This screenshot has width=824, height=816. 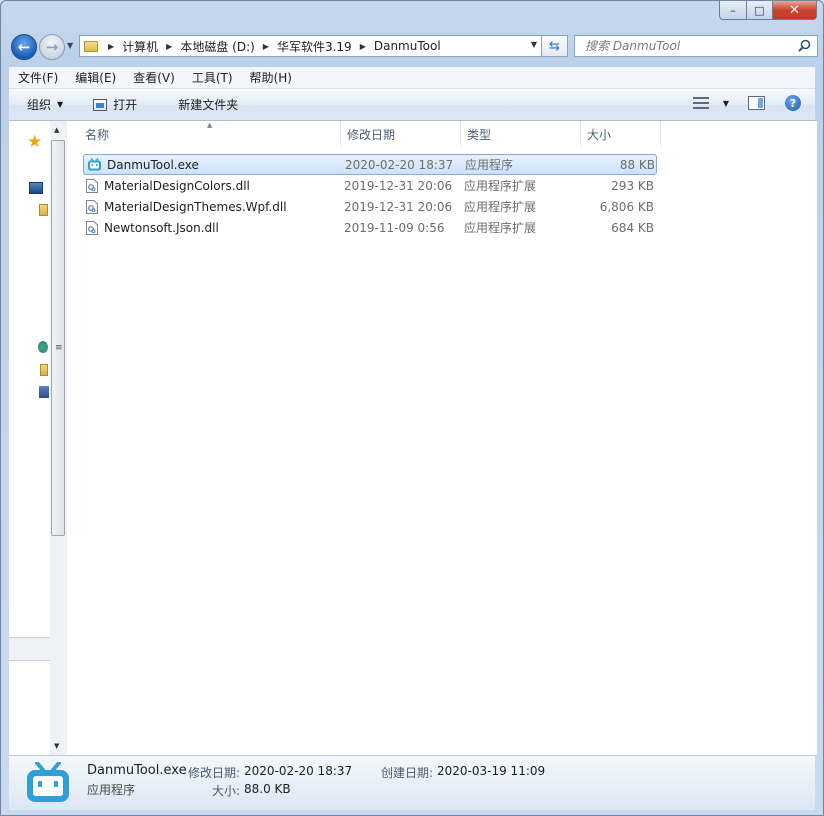 I want to click on preview-pane-icon, so click(x=756, y=103).